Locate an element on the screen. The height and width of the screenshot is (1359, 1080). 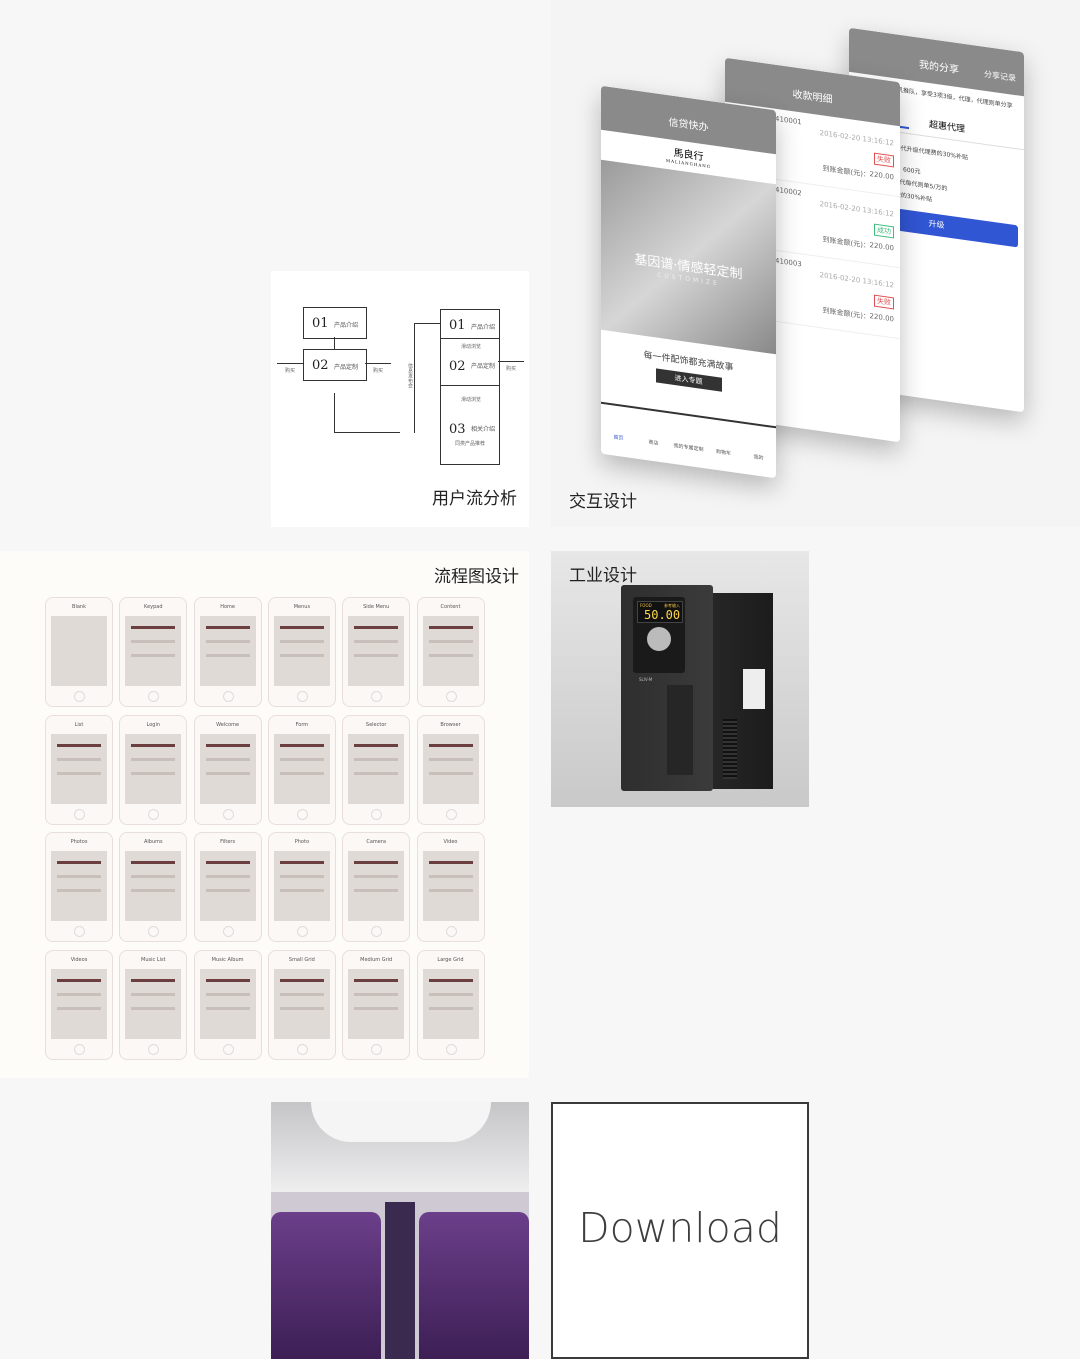
wireframe-title: Browser is located at coordinates (450, 724).